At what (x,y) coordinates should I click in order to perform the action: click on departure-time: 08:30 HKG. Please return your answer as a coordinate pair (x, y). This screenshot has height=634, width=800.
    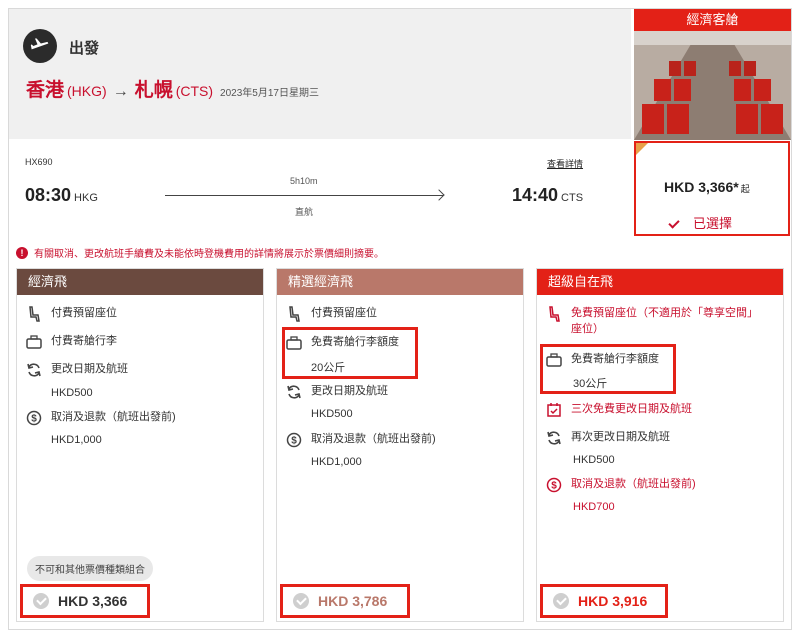
    Looking at the image, I should click on (61, 195).